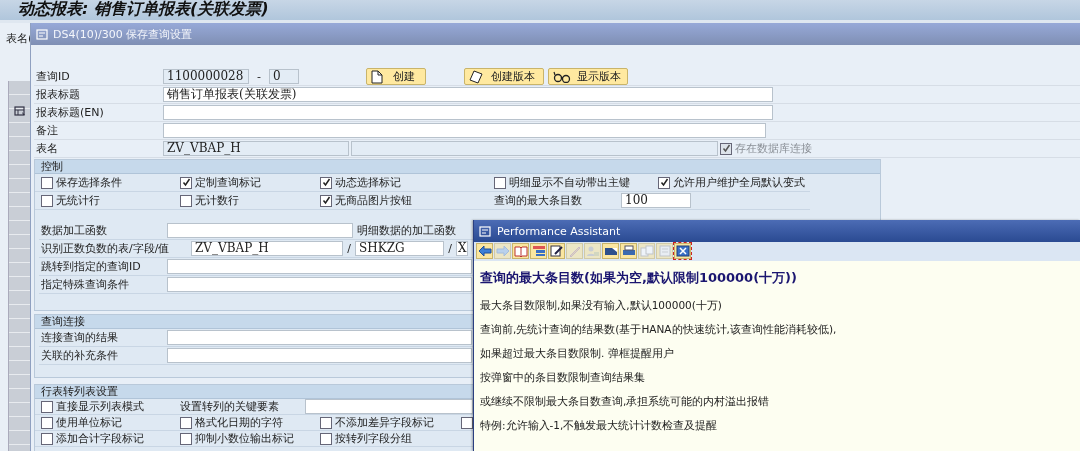 The width and height of the screenshot is (1080, 451). Describe the element at coordinates (664, 251) in the screenshot. I see `page-icon` at that location.